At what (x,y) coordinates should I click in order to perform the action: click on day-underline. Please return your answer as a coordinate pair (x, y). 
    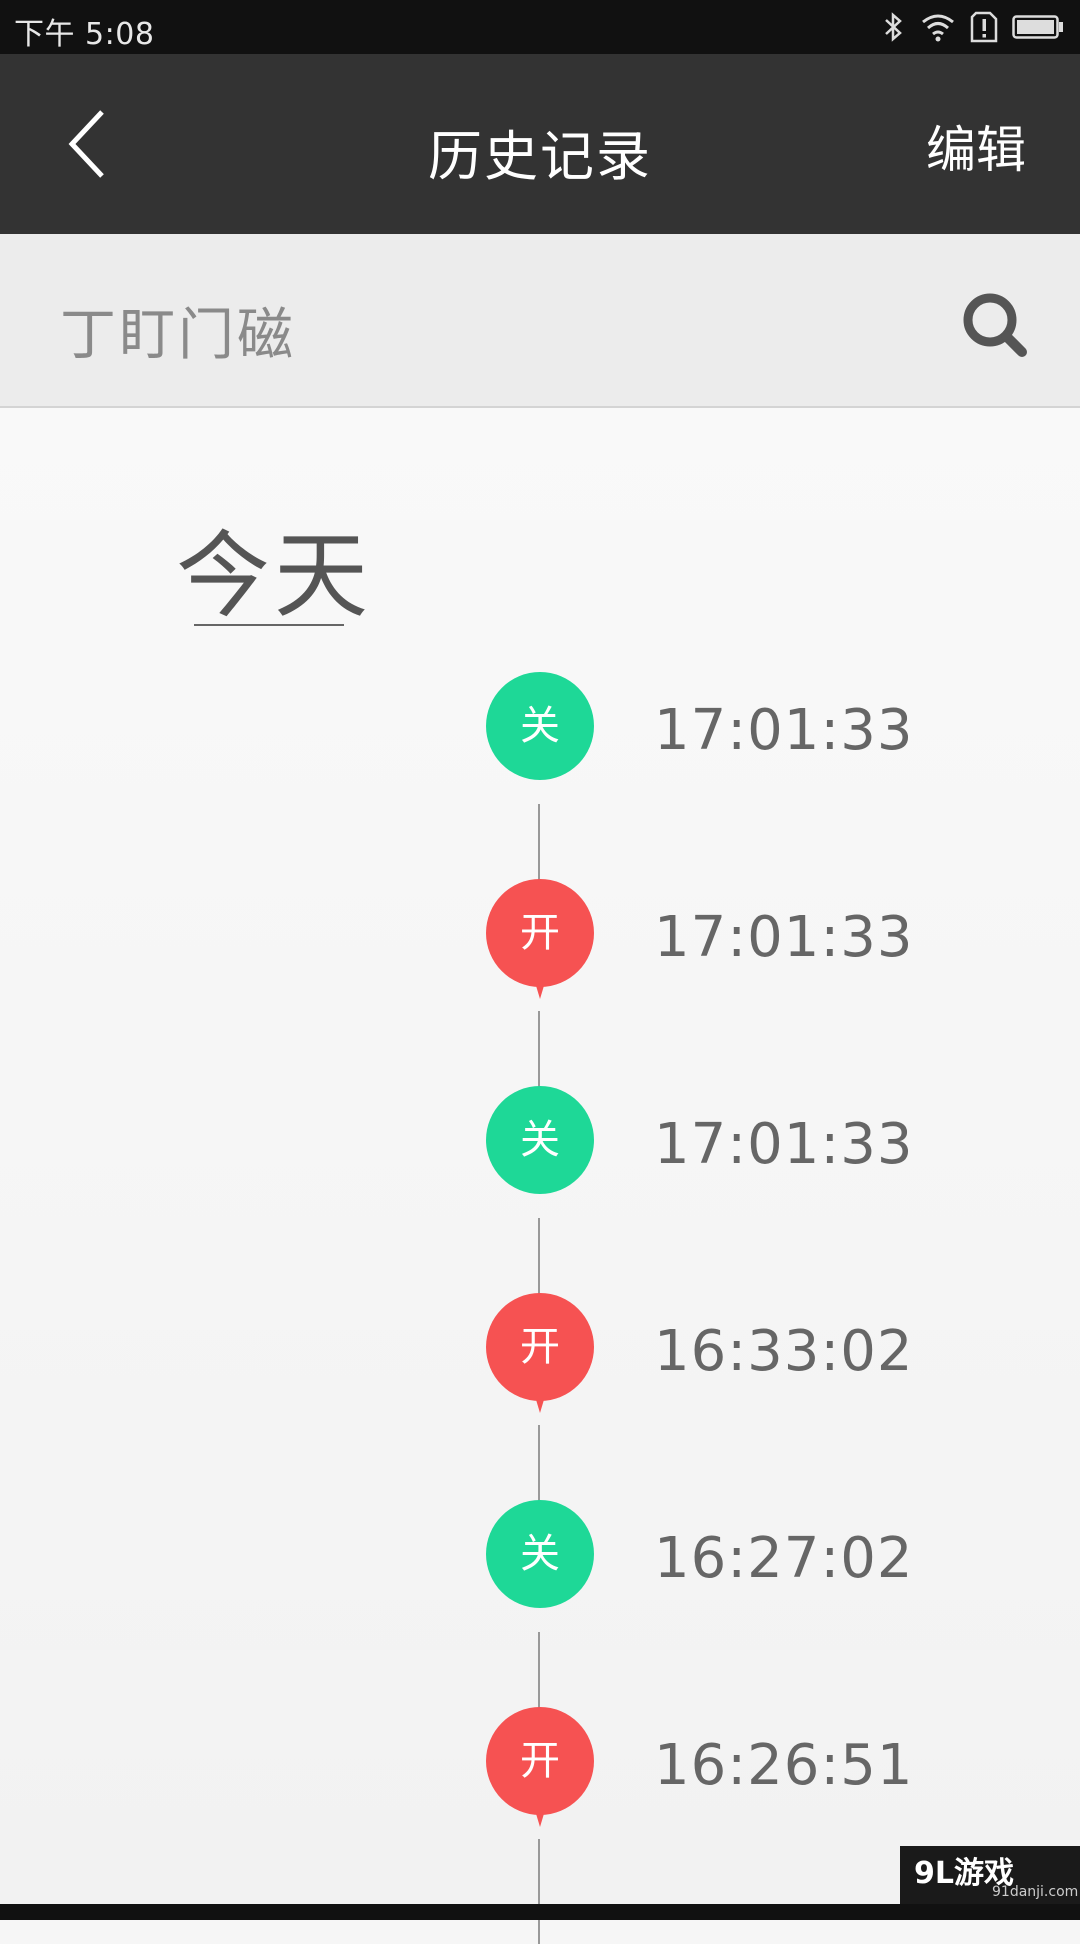
    Looking at the image, I should click on (269, 625).